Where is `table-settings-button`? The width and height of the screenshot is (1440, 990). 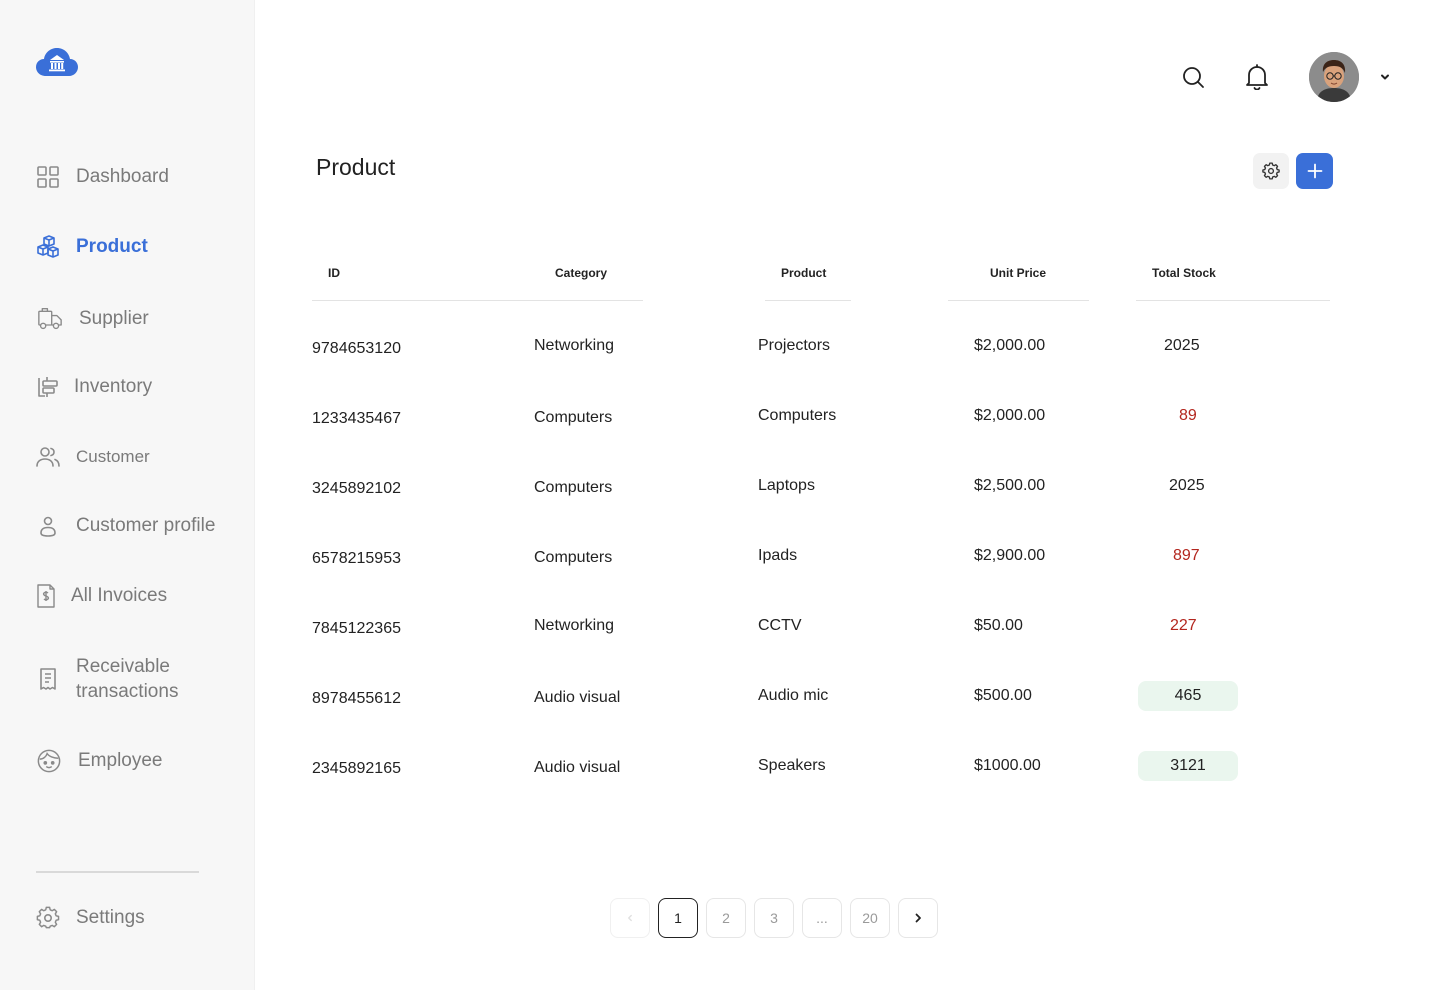 table-settings-button is located at coordinates (1271, 171).